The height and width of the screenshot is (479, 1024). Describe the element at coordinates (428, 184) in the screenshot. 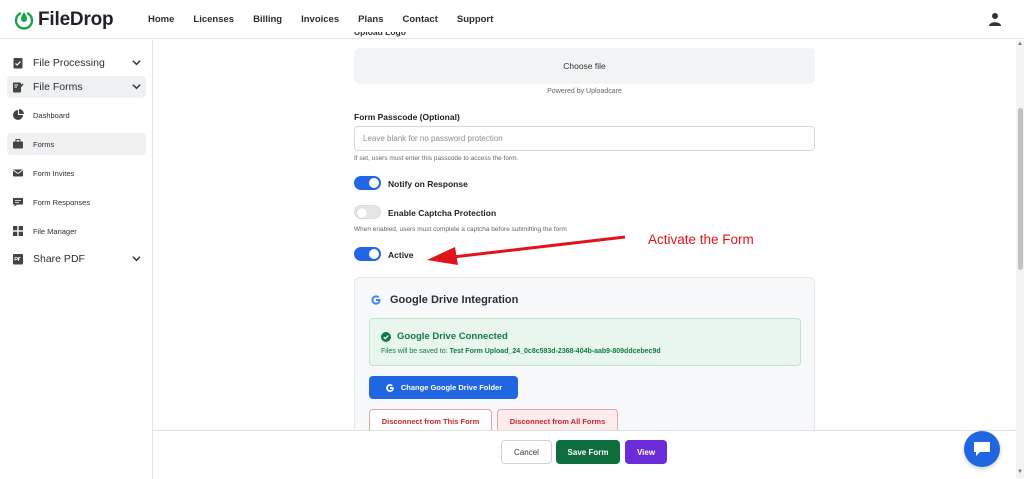

I see `notify-label: Notify on Response` at that location.